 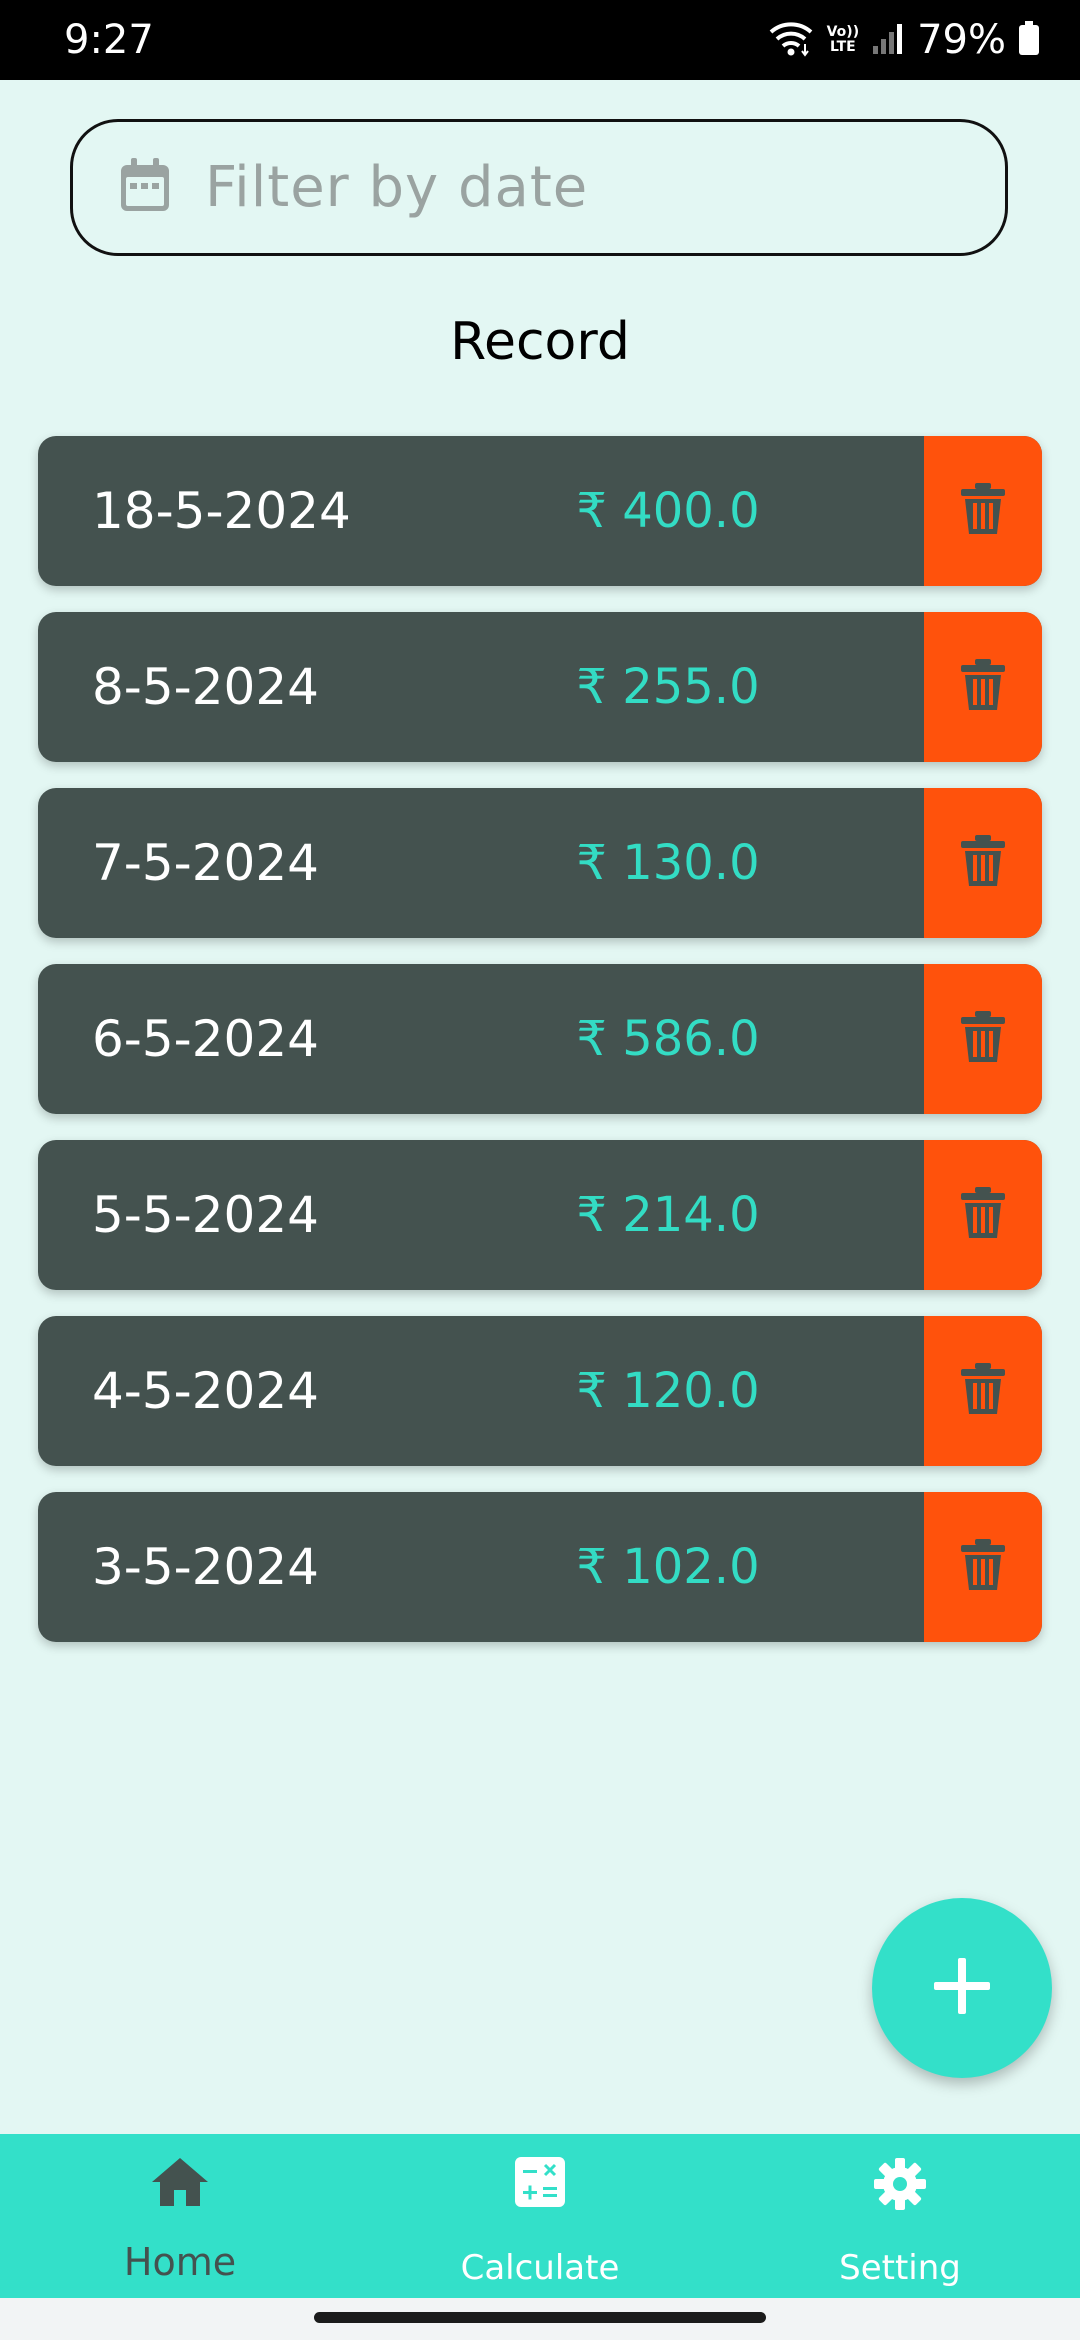 I want to click on nav-item-home: Home, so click(x=180, y=2216).